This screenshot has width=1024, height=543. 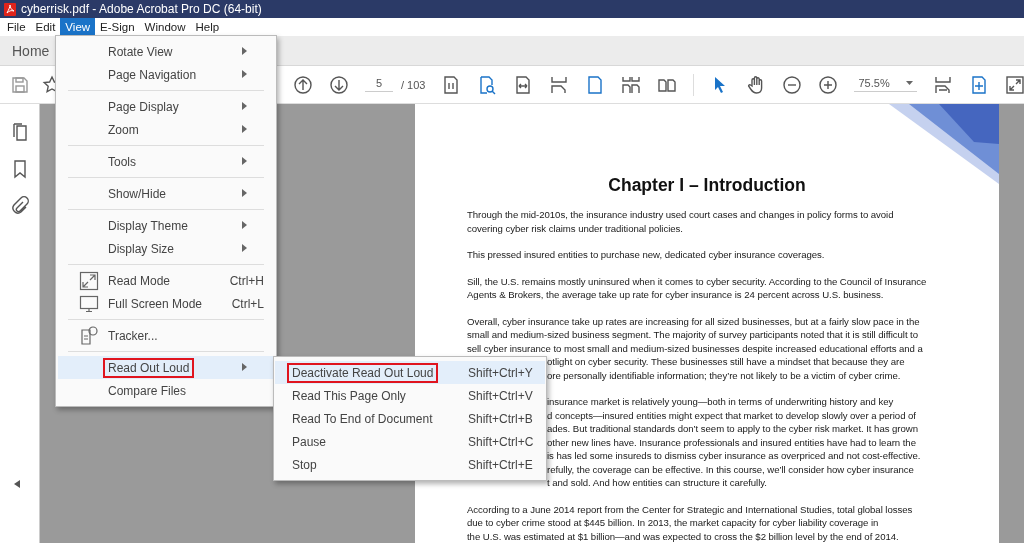 What do you see at coordinates (166, 51) in the screenshot?
I see `menu-item: Rotate View` at bounding box center [166, 51].